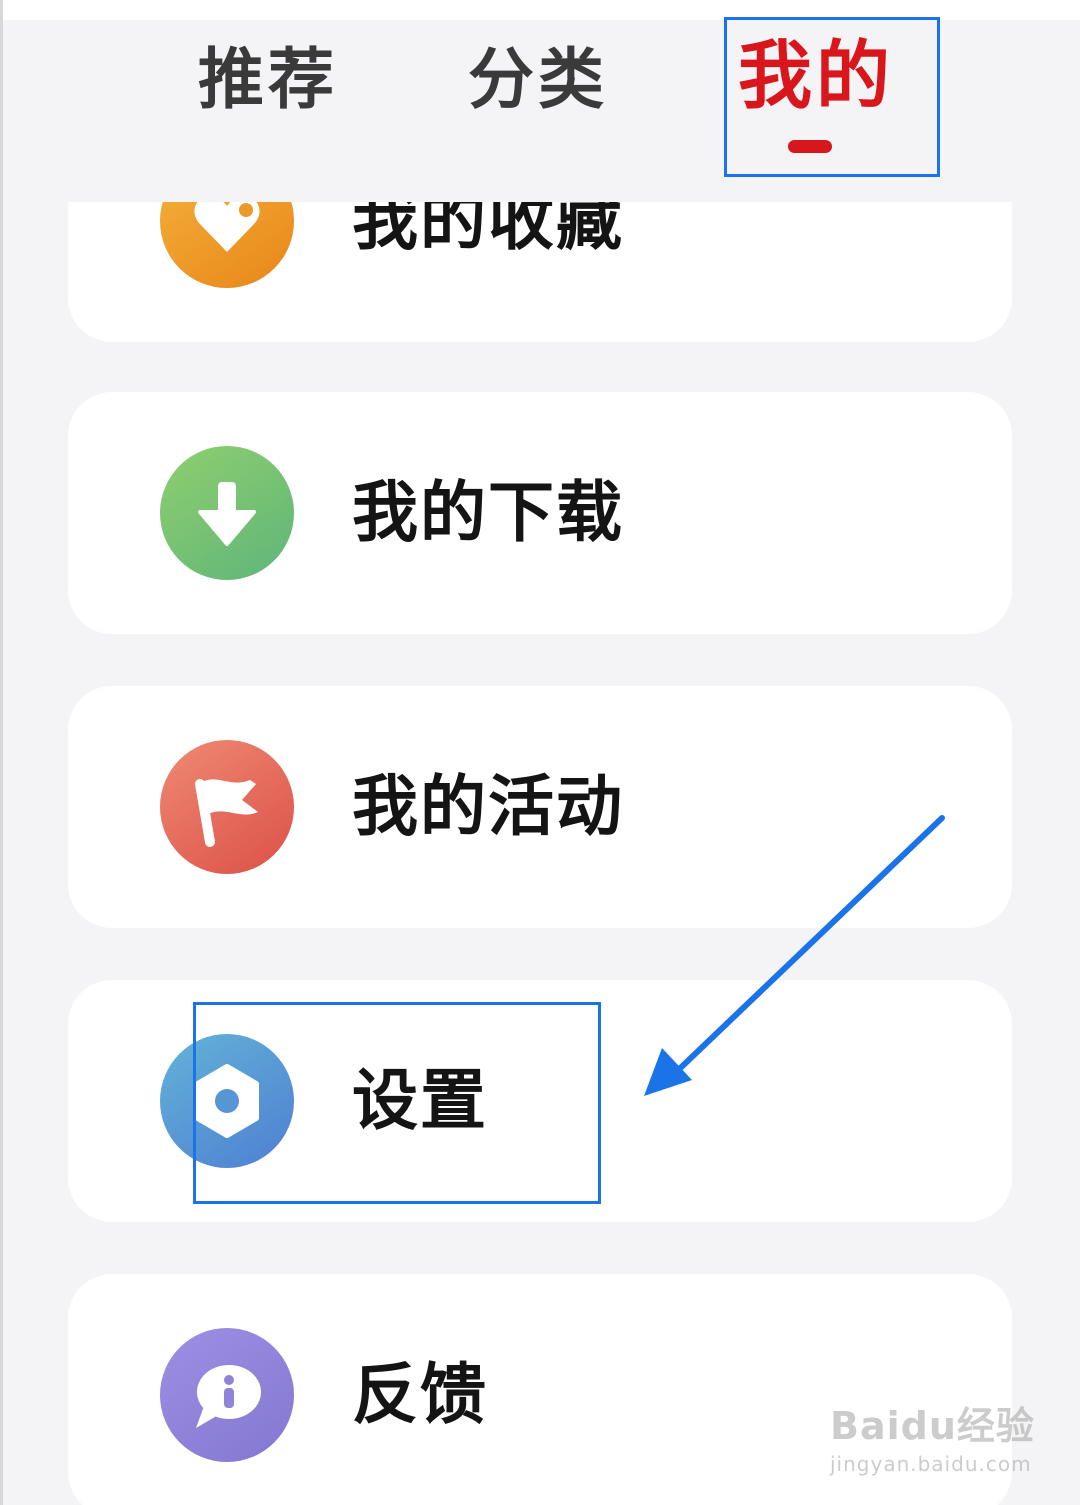 Image resolution: width=1080 pixels, height=1505 pixels. Describe the element at coordinates (932, 1426) in the screenshot. I see `watermark-logo: Baidu经验` at that location.